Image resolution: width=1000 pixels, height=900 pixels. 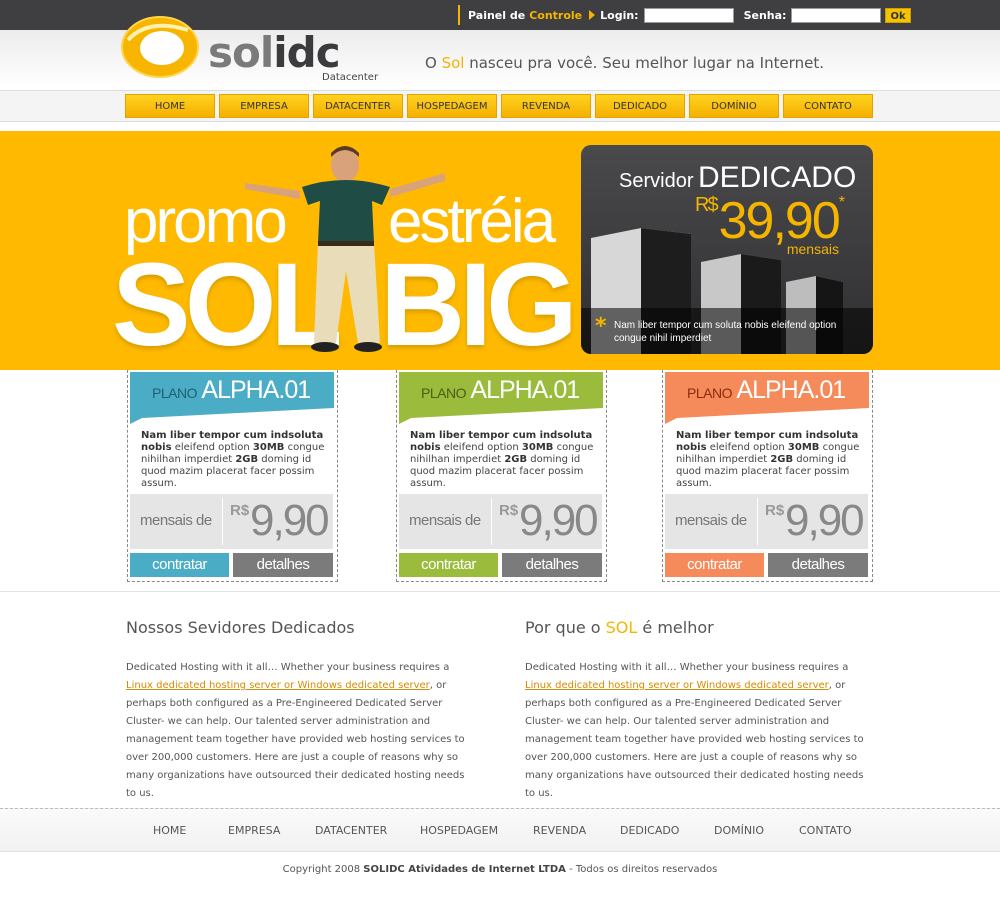 I want to click on why-title-post: é melhor, so click(x=675, y=627).